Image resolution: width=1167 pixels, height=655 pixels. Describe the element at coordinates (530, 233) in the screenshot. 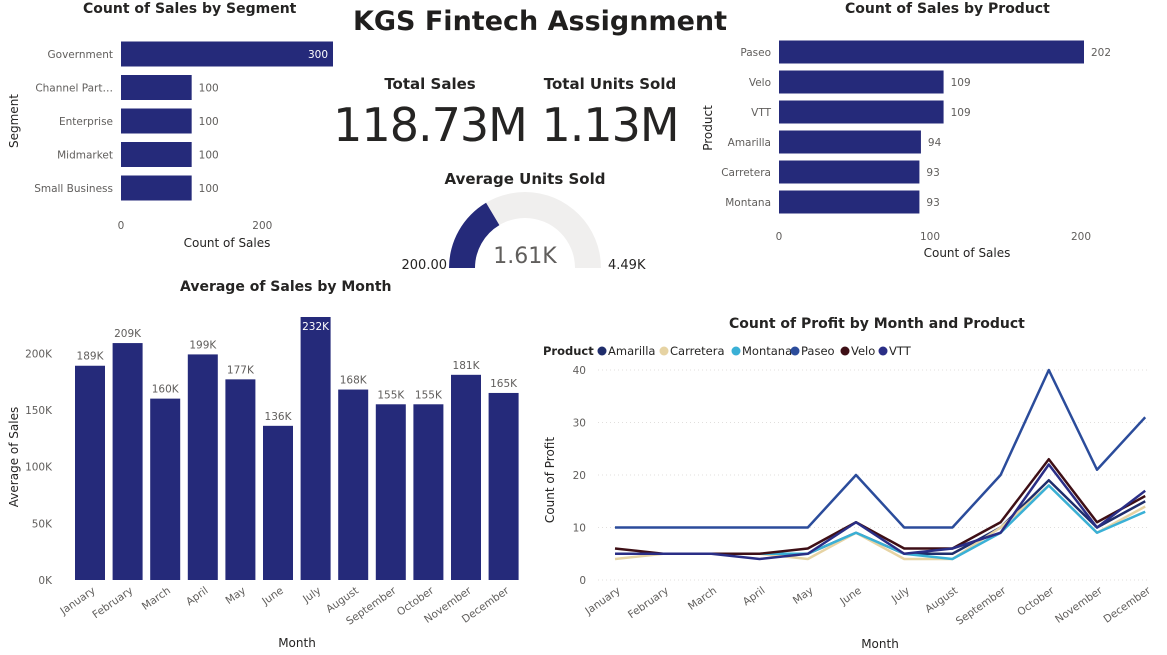

I see `average-units-gauge: 1.61K 200.00 4.49K` at that location.